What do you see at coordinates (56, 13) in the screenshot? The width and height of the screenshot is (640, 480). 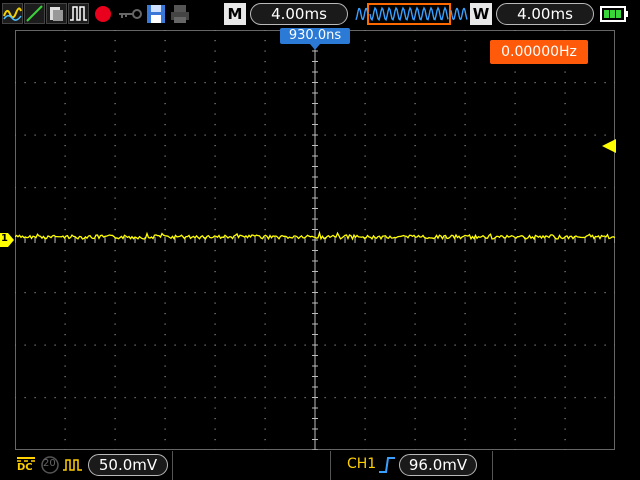 I see `save-icon` at bounding box center [56, 13].